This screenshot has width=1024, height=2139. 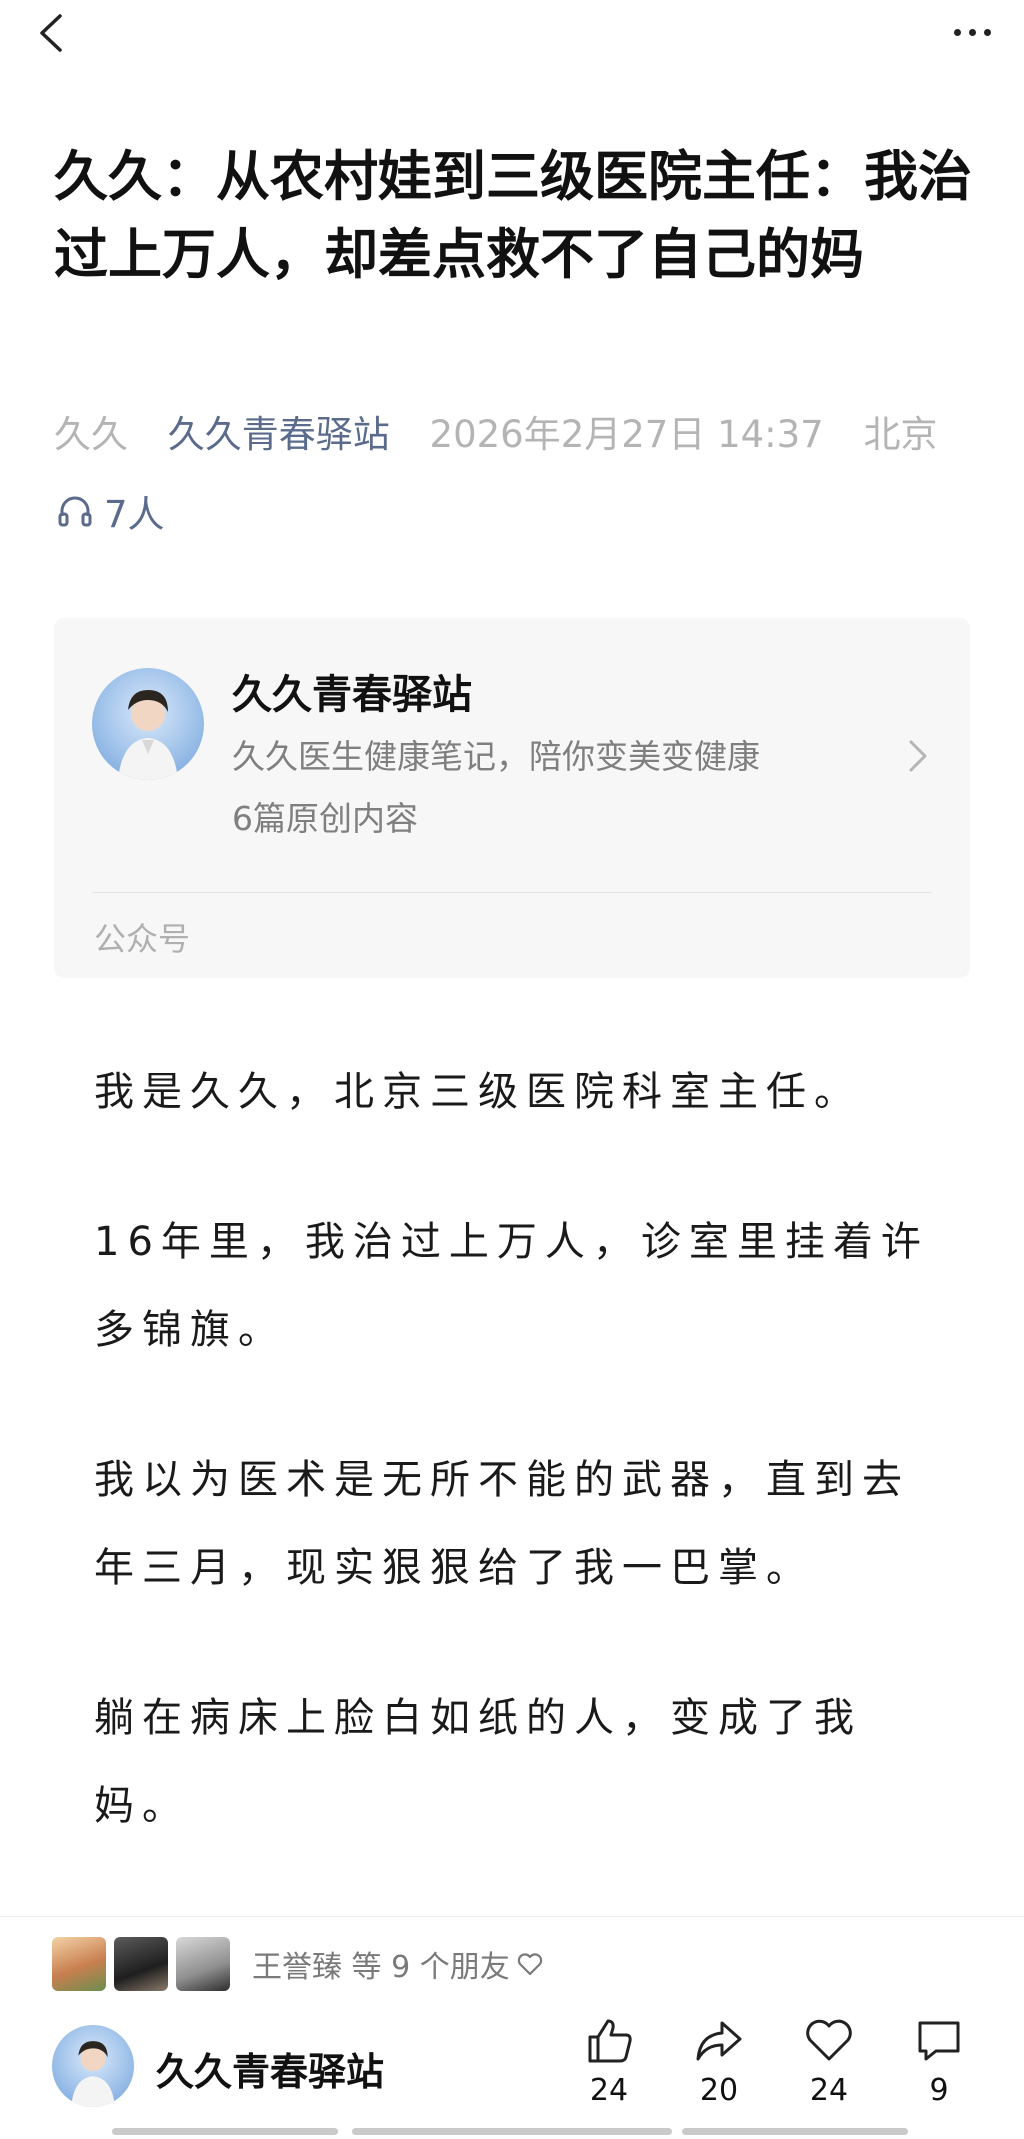 What do you see at coordinates (134, 514) in the screenshot?
I see `listen-count-label: 7人` at bounding box center [134, 514].